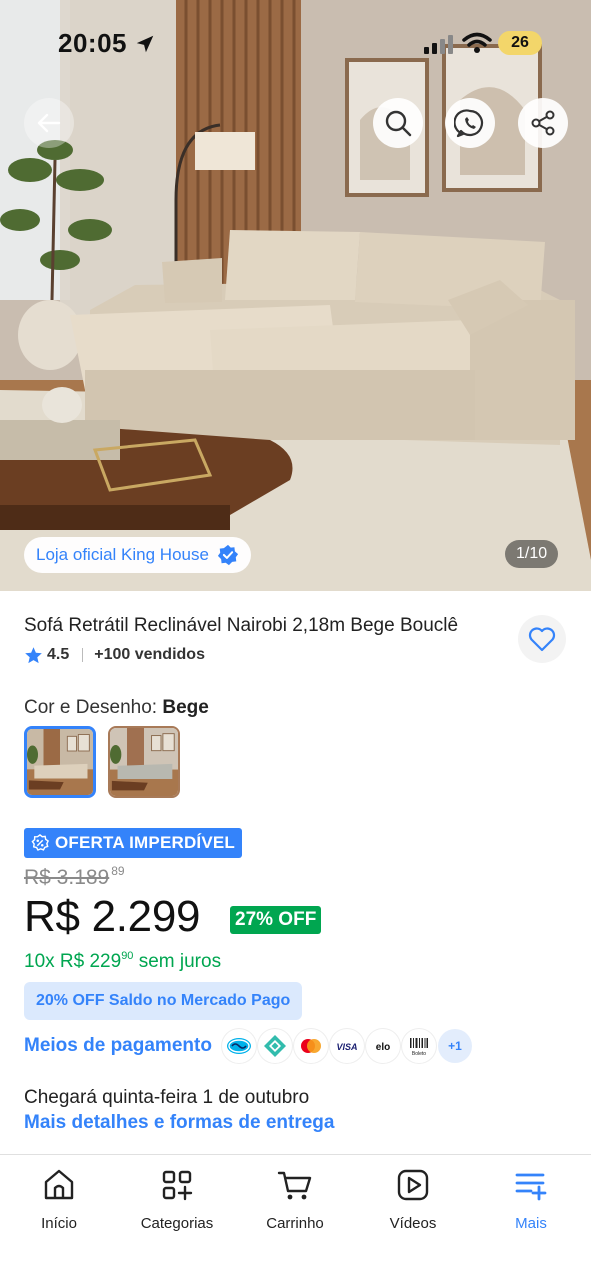  I want to click on home-icon, so click(59, 1184).